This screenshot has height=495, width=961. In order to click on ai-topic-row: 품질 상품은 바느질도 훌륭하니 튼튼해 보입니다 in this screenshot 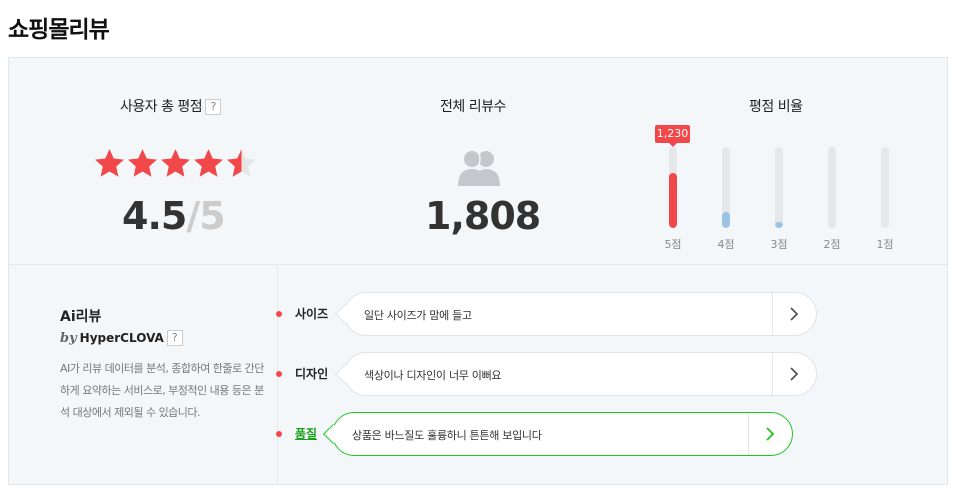, I will do `click(533, 434)`.